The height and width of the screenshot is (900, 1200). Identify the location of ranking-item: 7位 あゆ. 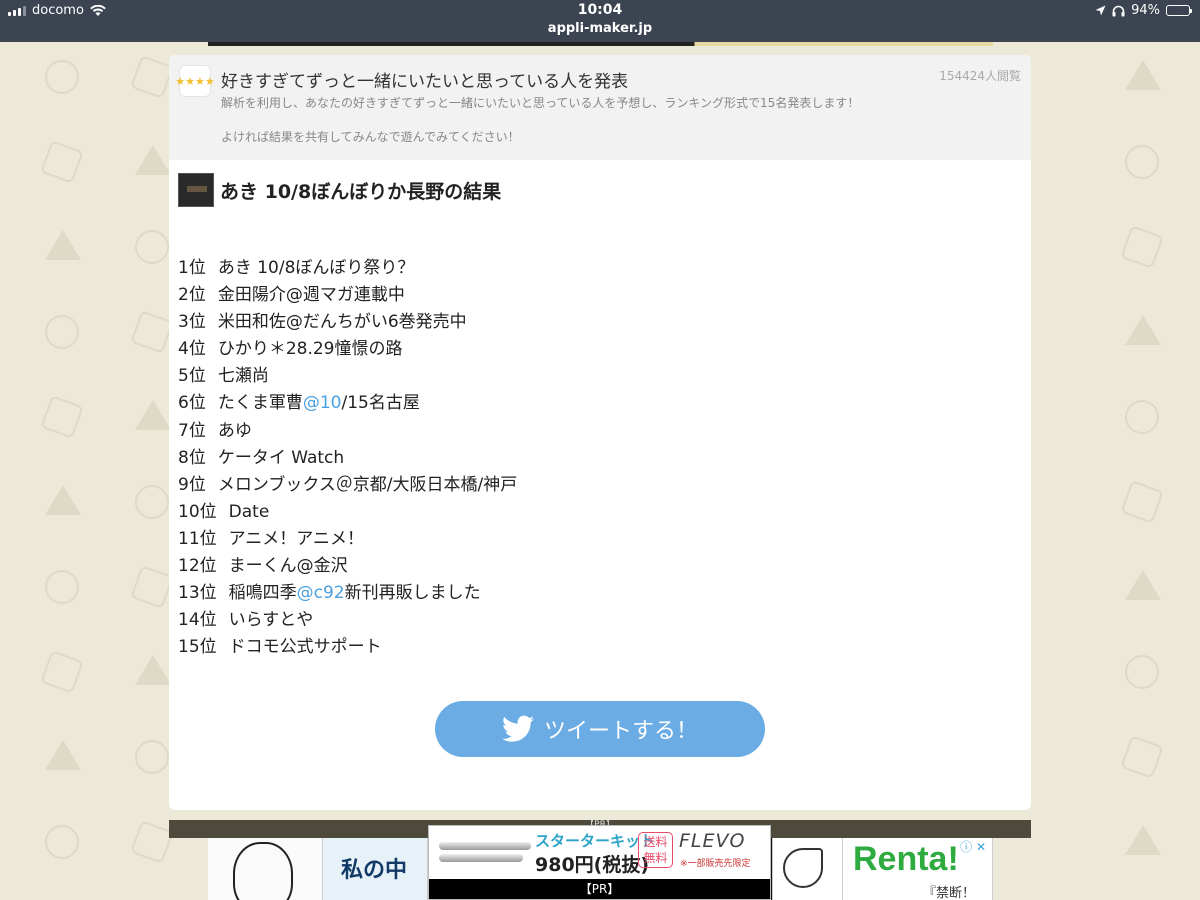
(347, 431).